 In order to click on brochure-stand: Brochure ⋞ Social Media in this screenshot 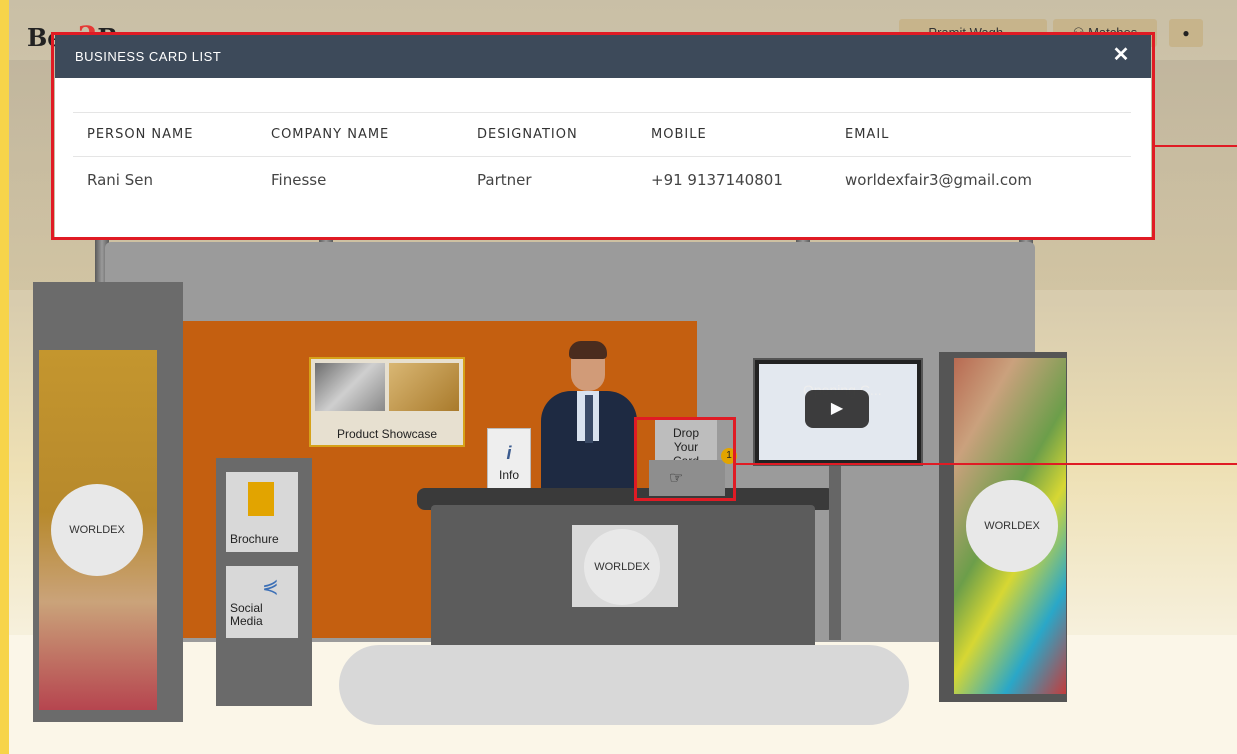, I will do `click(264, 582)`.